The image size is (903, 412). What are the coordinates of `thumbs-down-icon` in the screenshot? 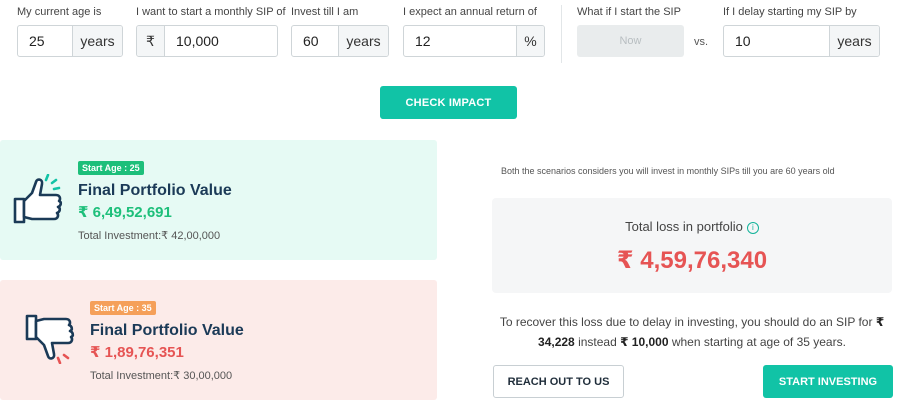 It's located at (51, 340).